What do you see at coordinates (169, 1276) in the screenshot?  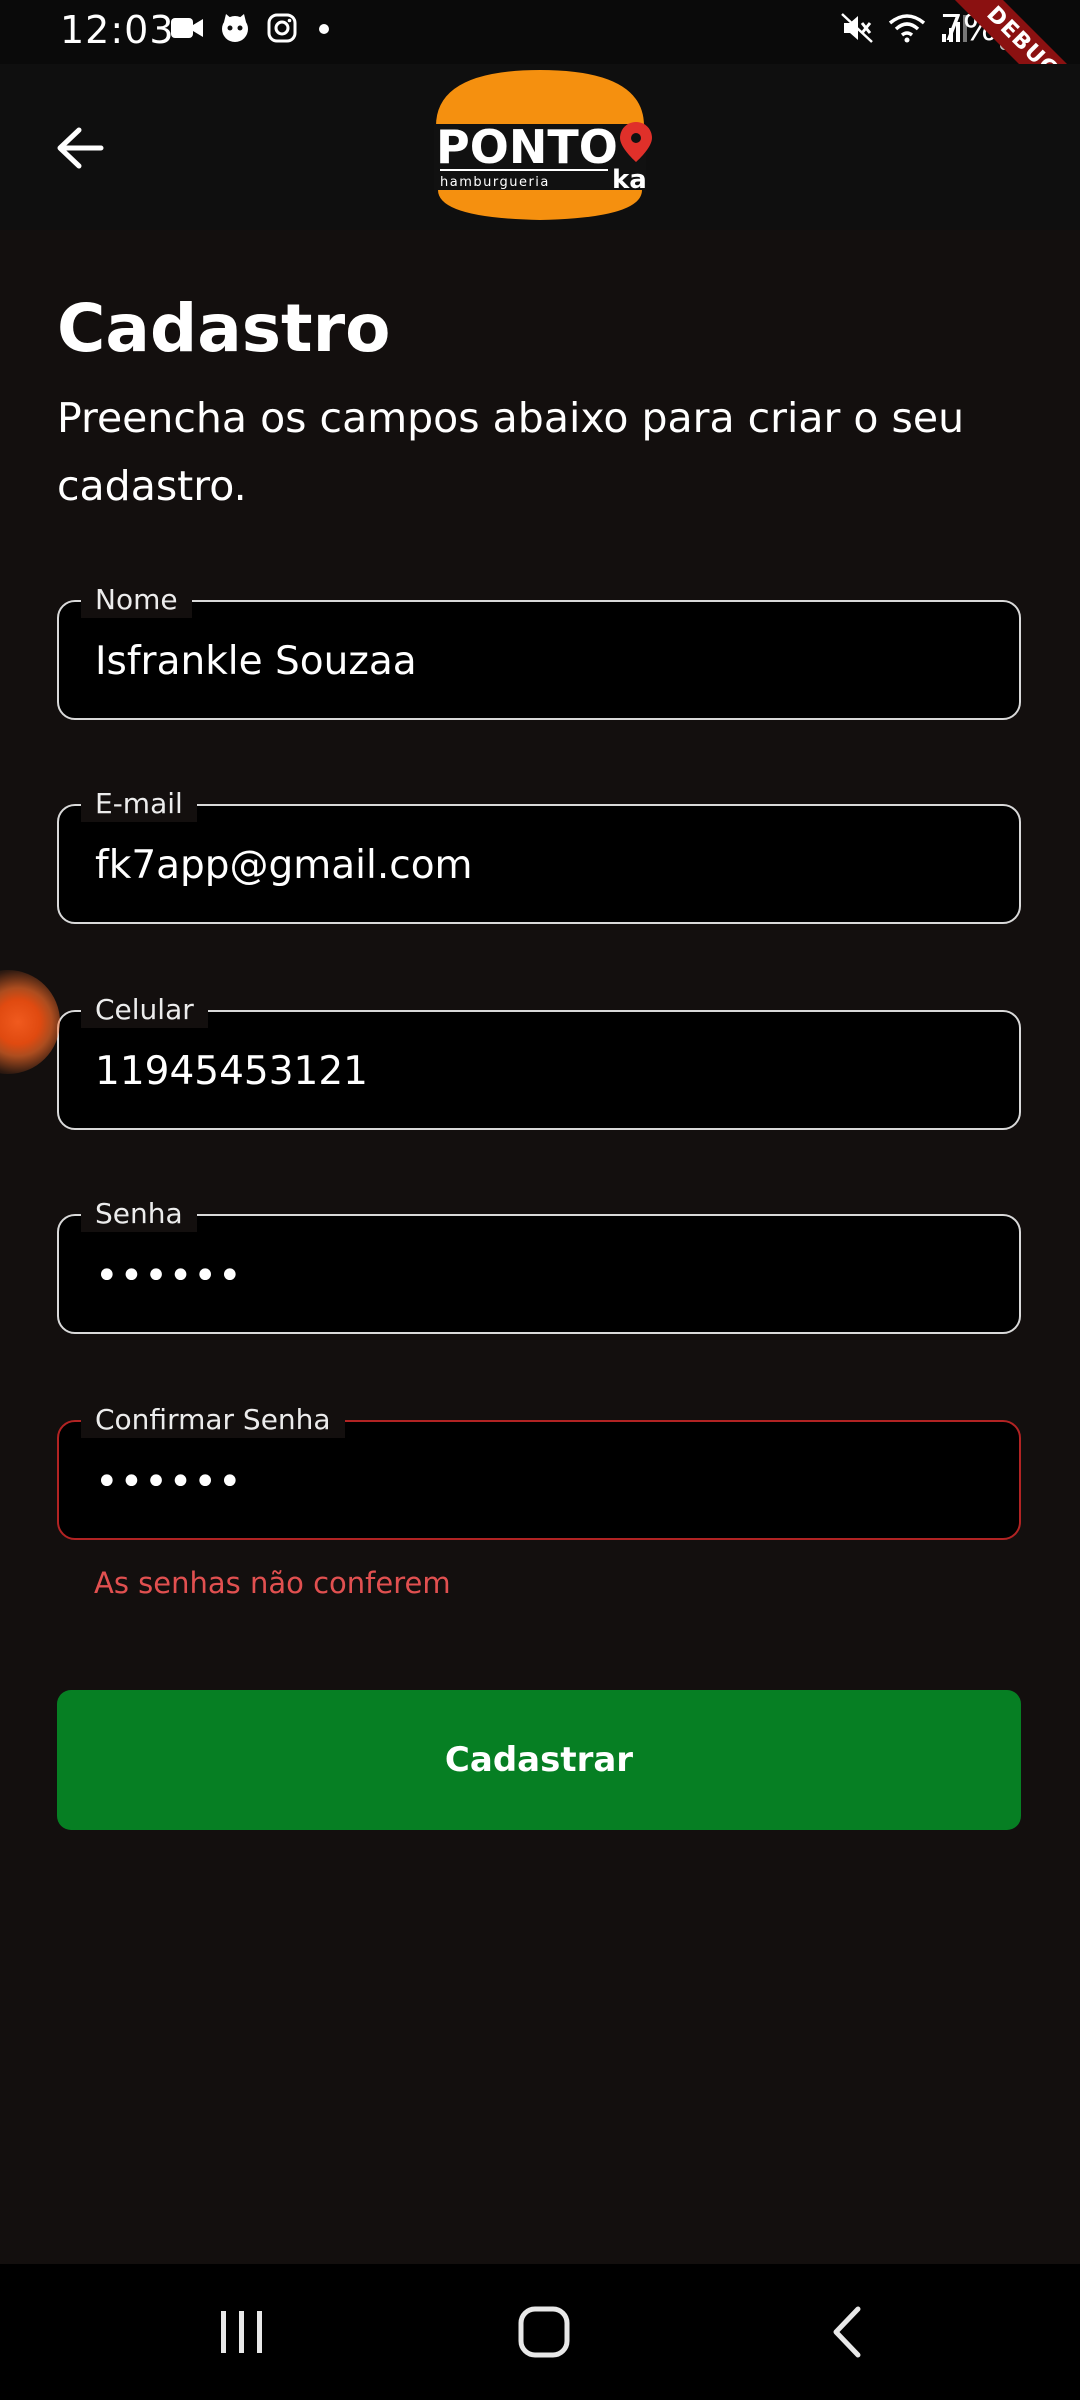 I see `password-value: ••••••` at bounding box center [169, 1276].